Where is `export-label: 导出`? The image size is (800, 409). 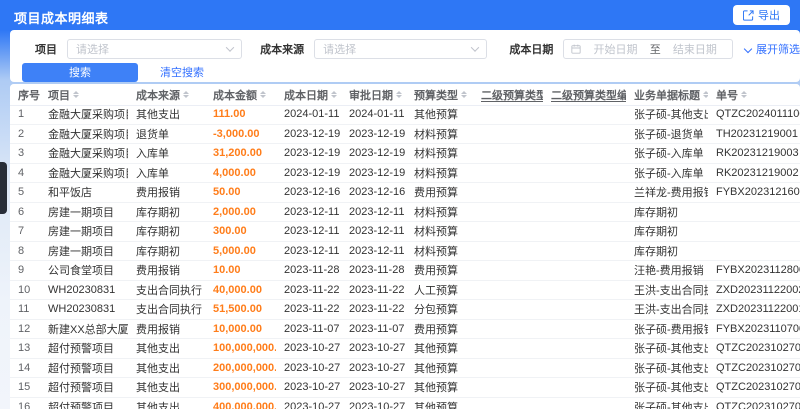 export-label: 导出 is located at coordinates (769, 16).